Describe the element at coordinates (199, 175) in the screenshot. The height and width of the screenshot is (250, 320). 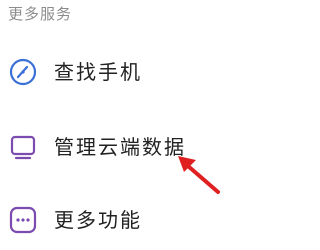
I see `red-arrow-annotation` at that location.